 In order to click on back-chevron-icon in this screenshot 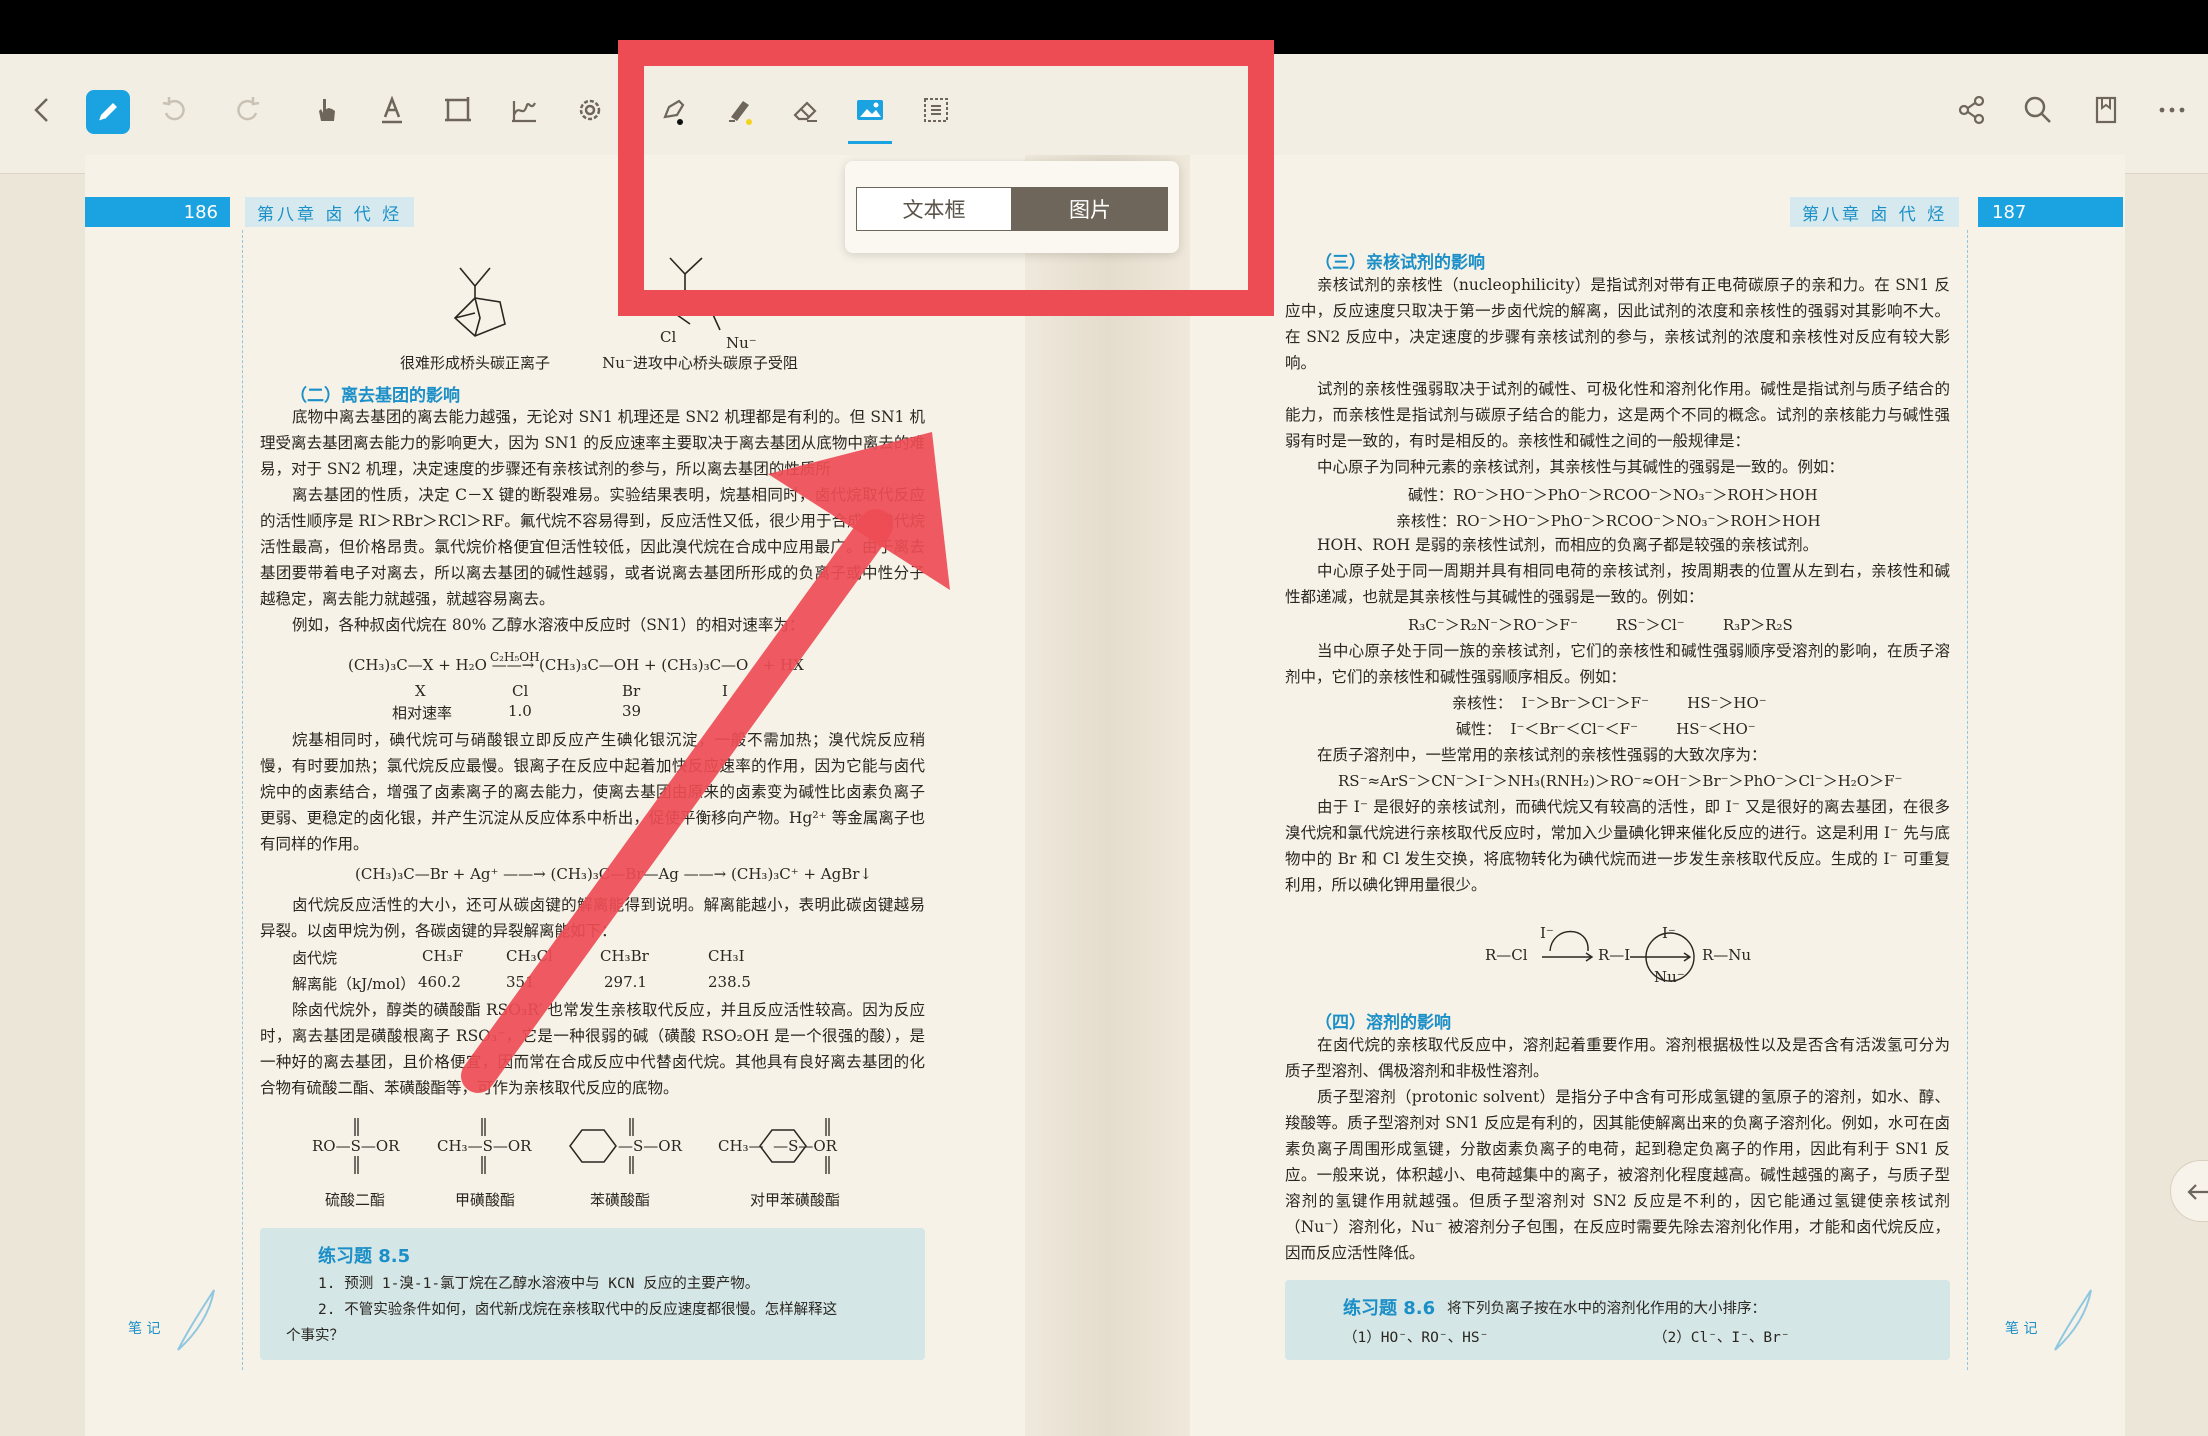, I will do `click(42, 110)`.